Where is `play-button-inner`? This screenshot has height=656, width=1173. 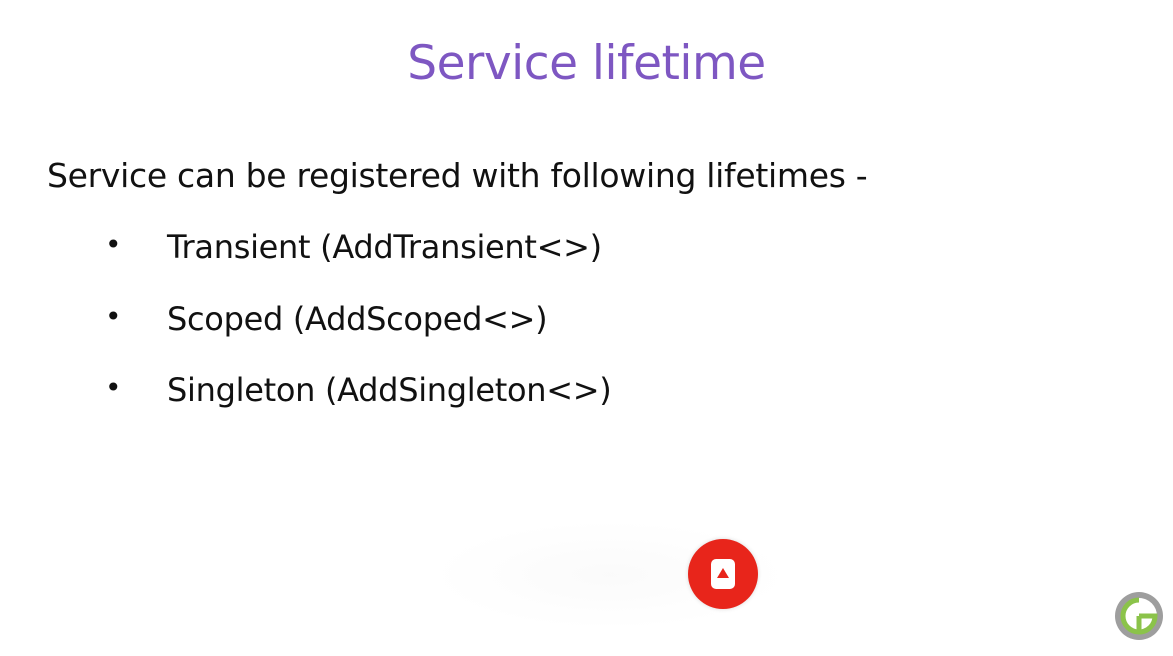 play-button-inner is located at coordinates (723, 574).